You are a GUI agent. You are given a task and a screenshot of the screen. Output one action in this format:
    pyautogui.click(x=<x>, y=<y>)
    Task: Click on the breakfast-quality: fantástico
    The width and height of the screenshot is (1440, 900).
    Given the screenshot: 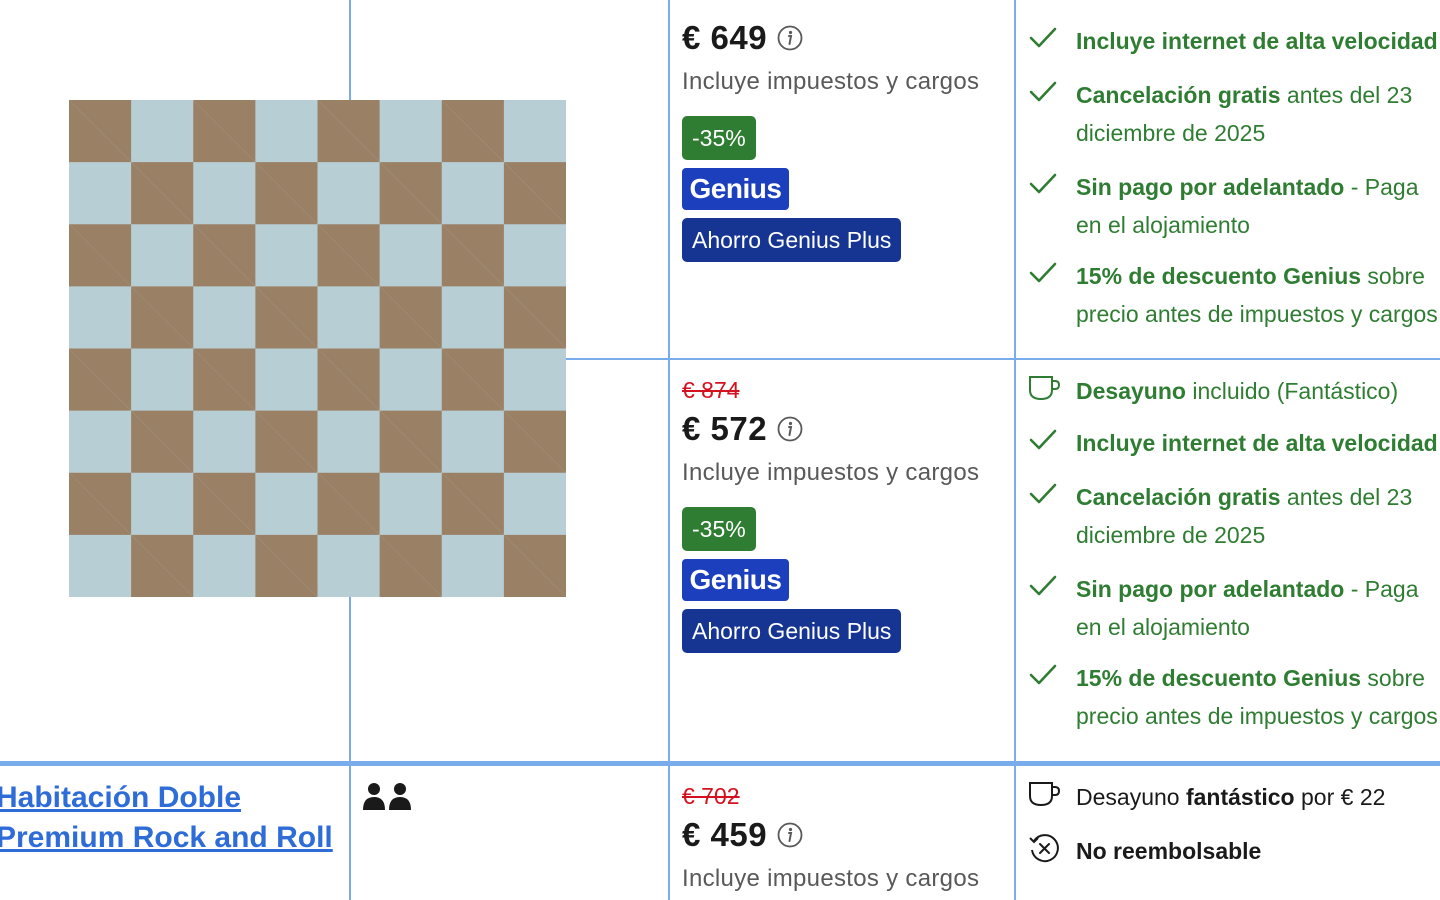 What is the action you would take?
    pyautogui.click(x=1240, y=797)
    